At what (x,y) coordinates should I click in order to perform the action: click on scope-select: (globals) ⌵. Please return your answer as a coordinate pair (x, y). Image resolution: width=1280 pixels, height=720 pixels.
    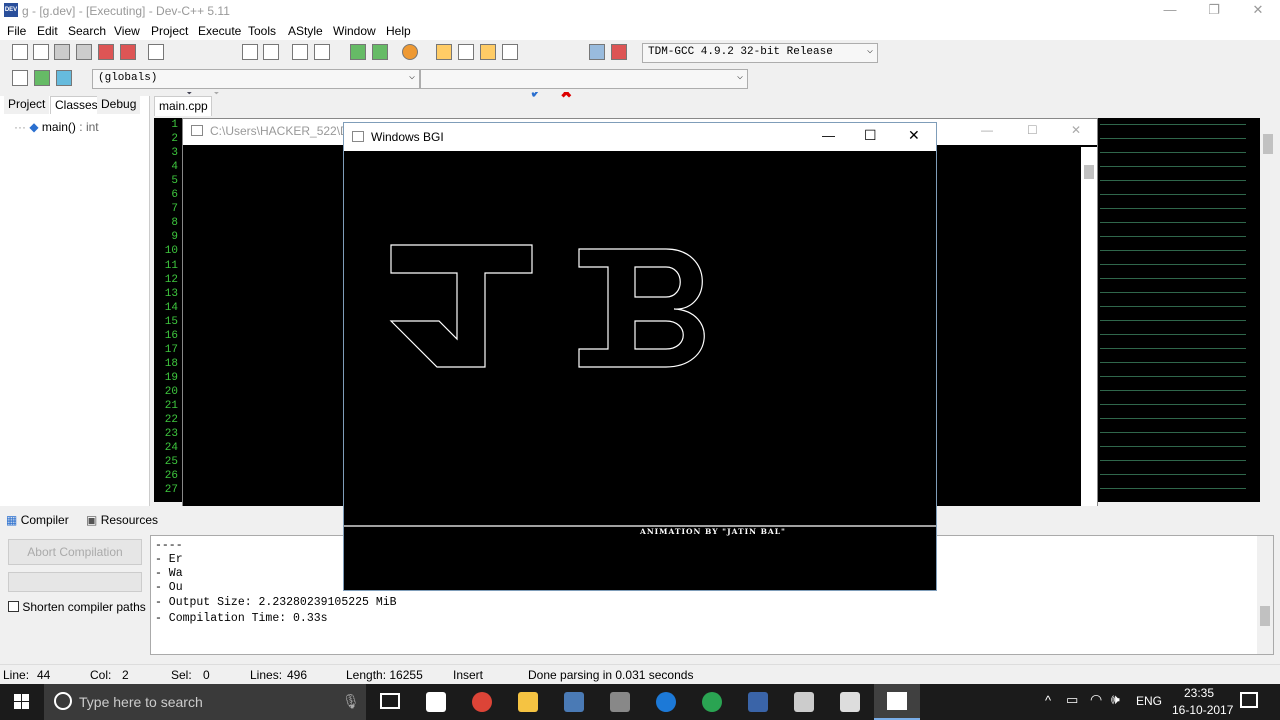
    Looking at the image, I should click on (256, 79).